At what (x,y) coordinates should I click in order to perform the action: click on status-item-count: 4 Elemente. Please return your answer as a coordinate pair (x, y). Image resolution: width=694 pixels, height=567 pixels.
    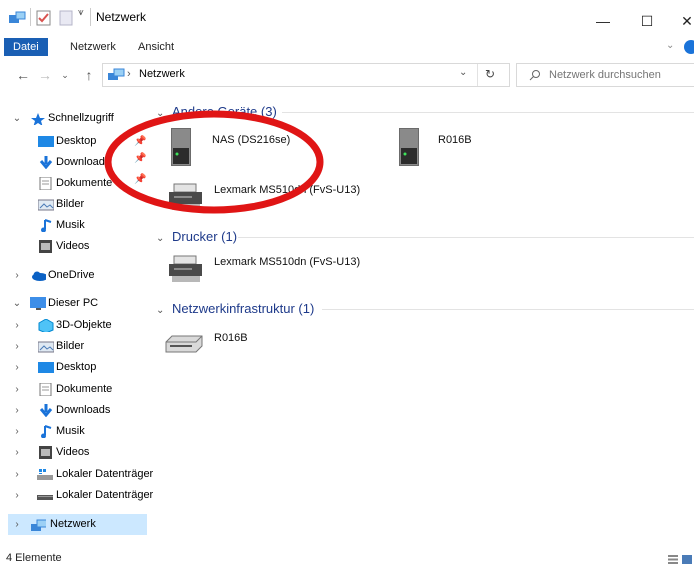
    Looking at the image, I should click on (34, 558).